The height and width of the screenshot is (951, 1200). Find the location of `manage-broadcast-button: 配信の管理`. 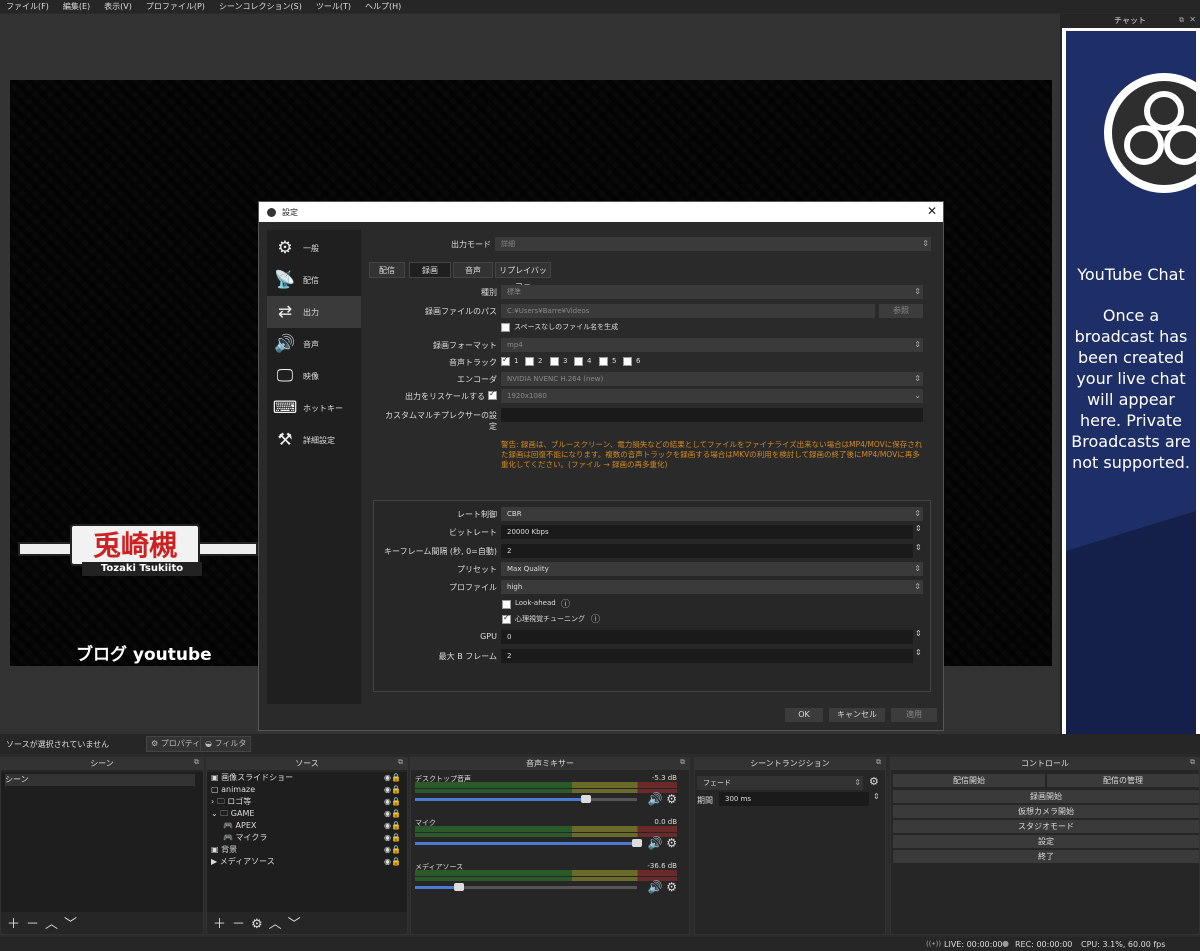

manage-broadcast-button: 配信の管理 is located at coordinates (1123, 780).